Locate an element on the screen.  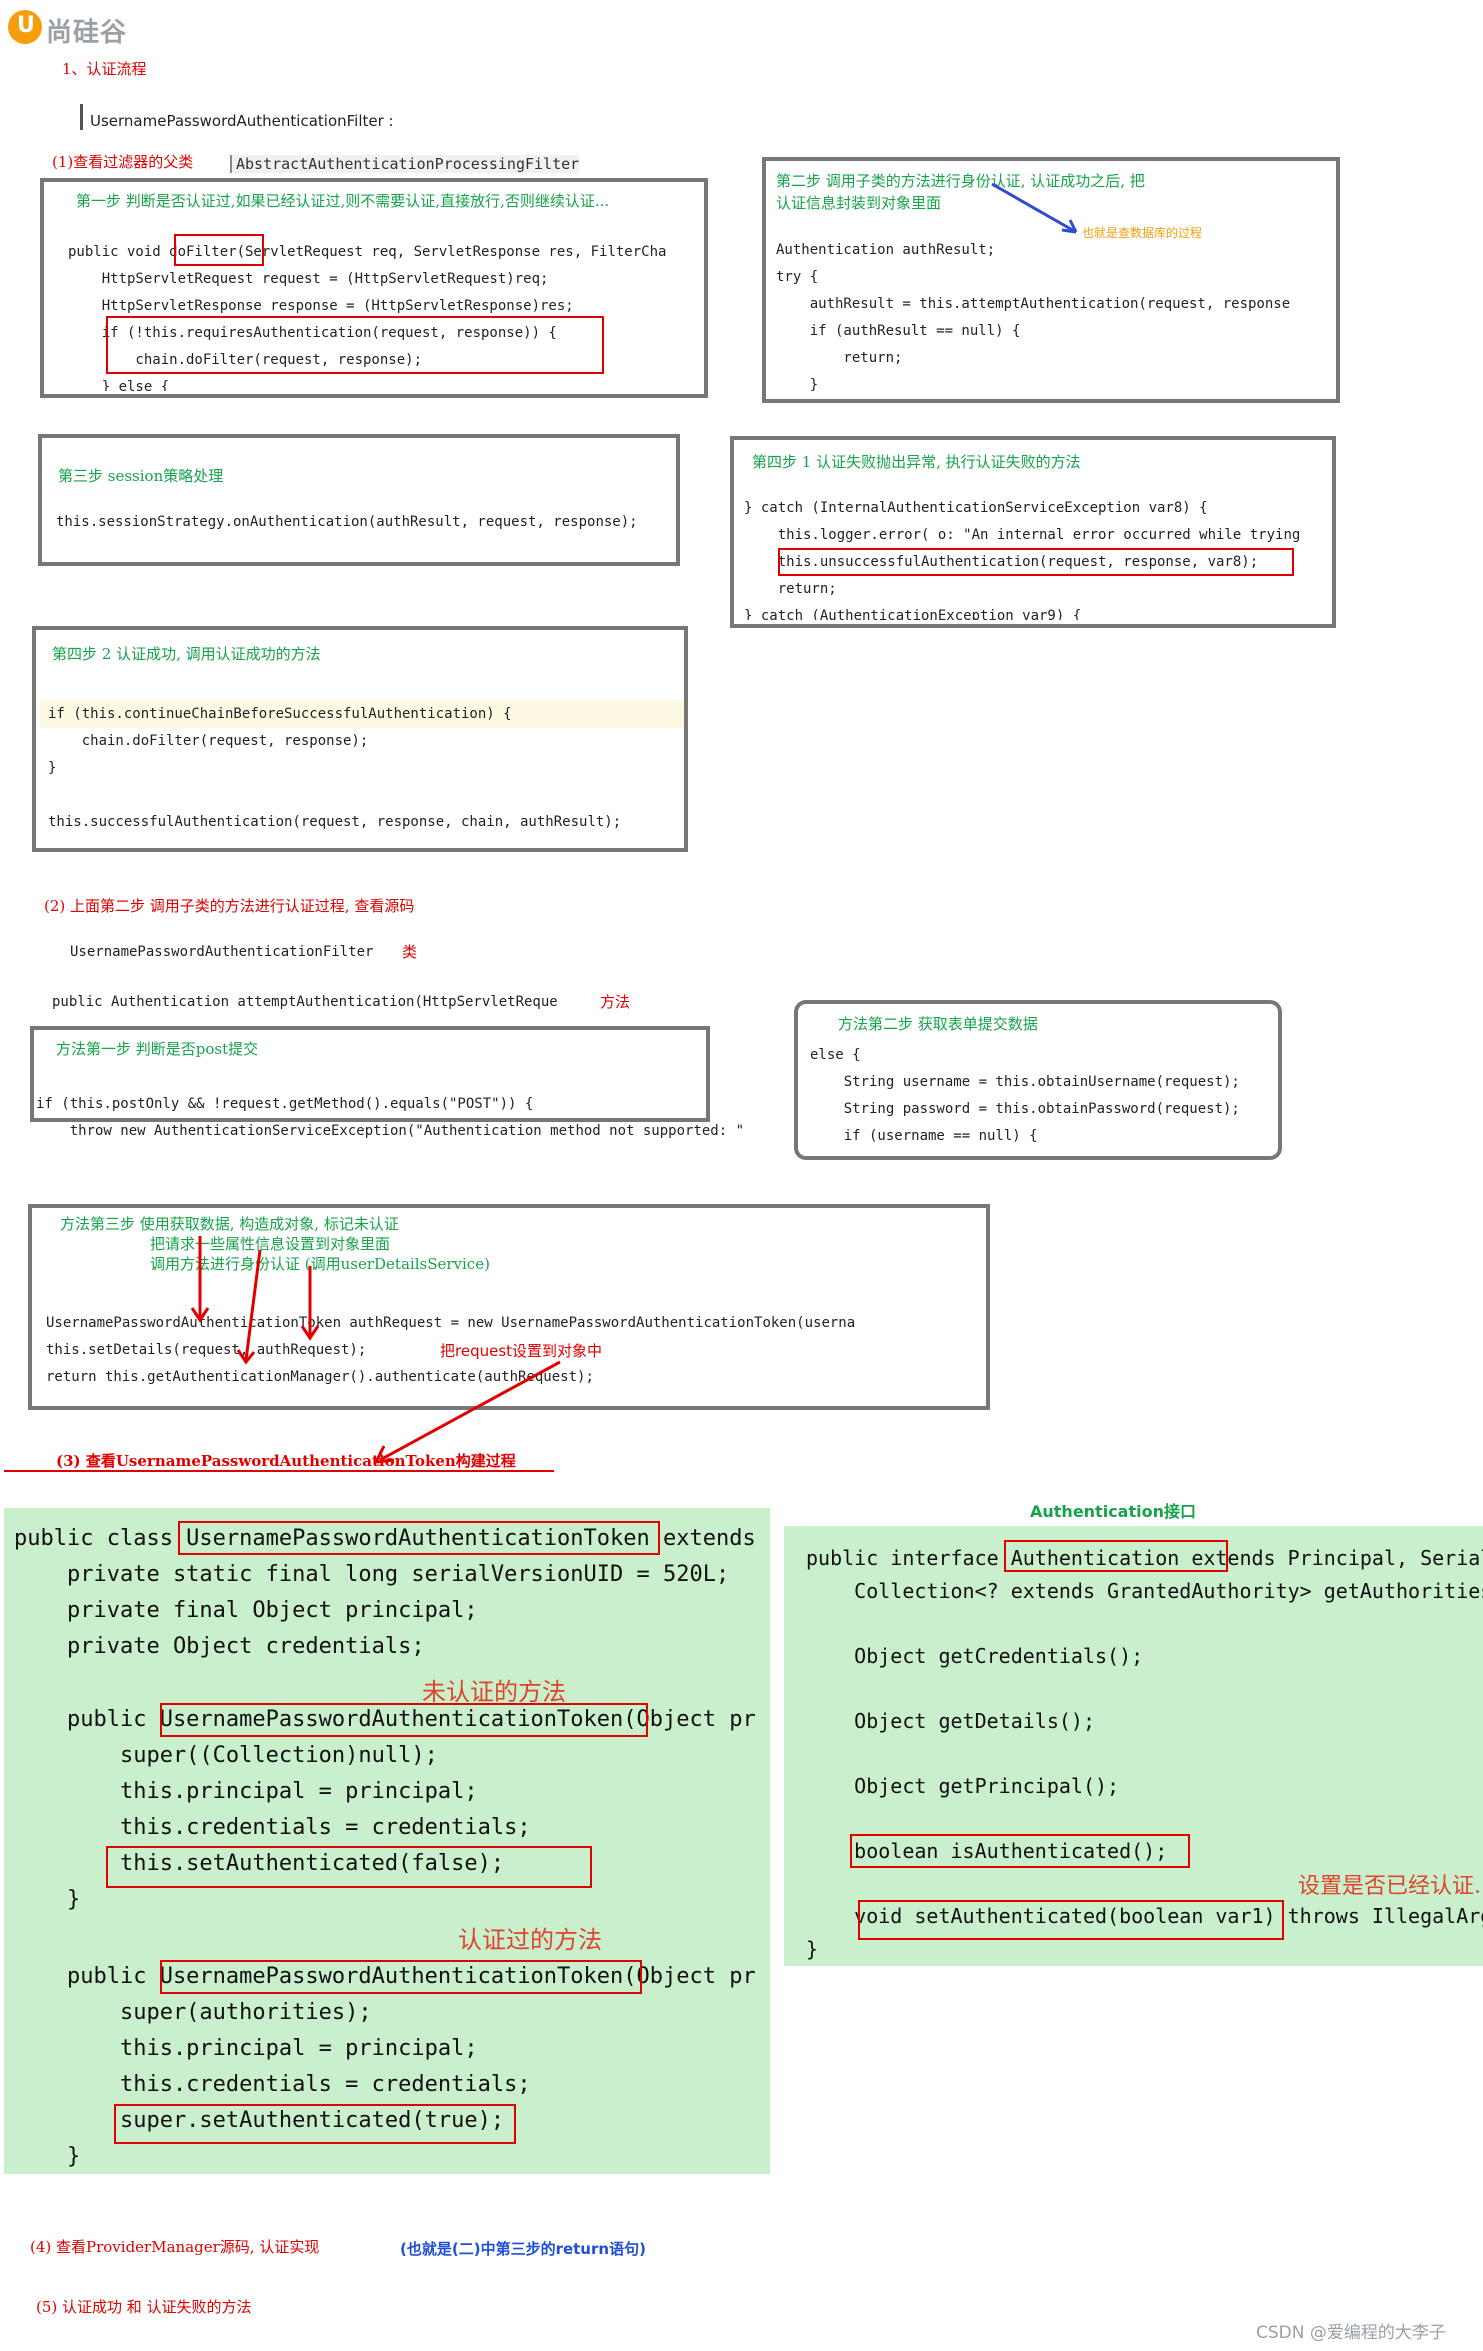
auth-line-12: } is located at coordinates (812, 1949).